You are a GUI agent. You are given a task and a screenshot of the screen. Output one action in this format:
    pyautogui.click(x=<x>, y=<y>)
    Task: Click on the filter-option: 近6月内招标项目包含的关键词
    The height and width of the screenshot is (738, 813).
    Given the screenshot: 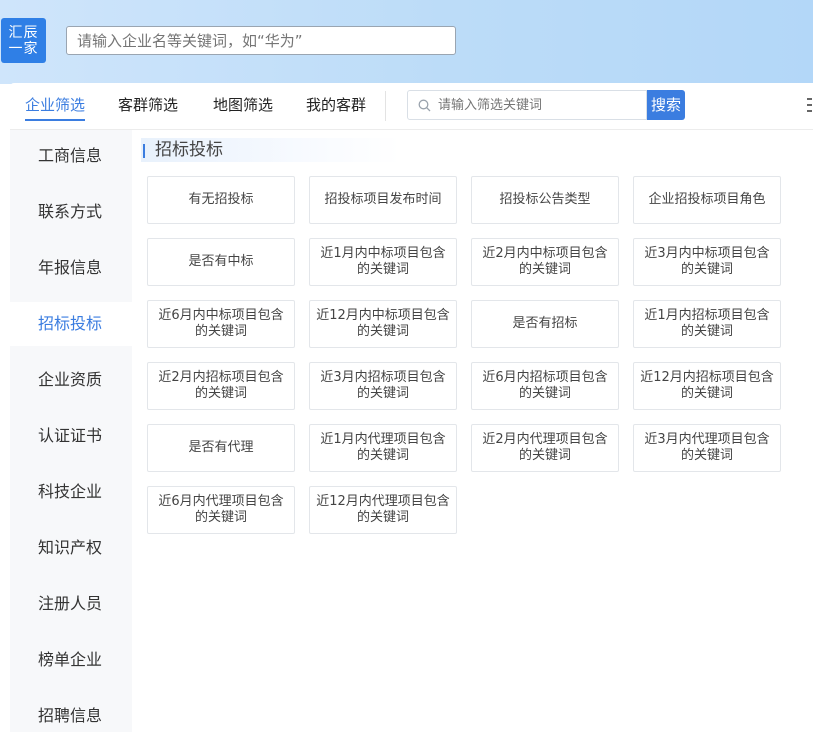 What is the action you would take?
    pyautogui.click(x=545, y=386)
    